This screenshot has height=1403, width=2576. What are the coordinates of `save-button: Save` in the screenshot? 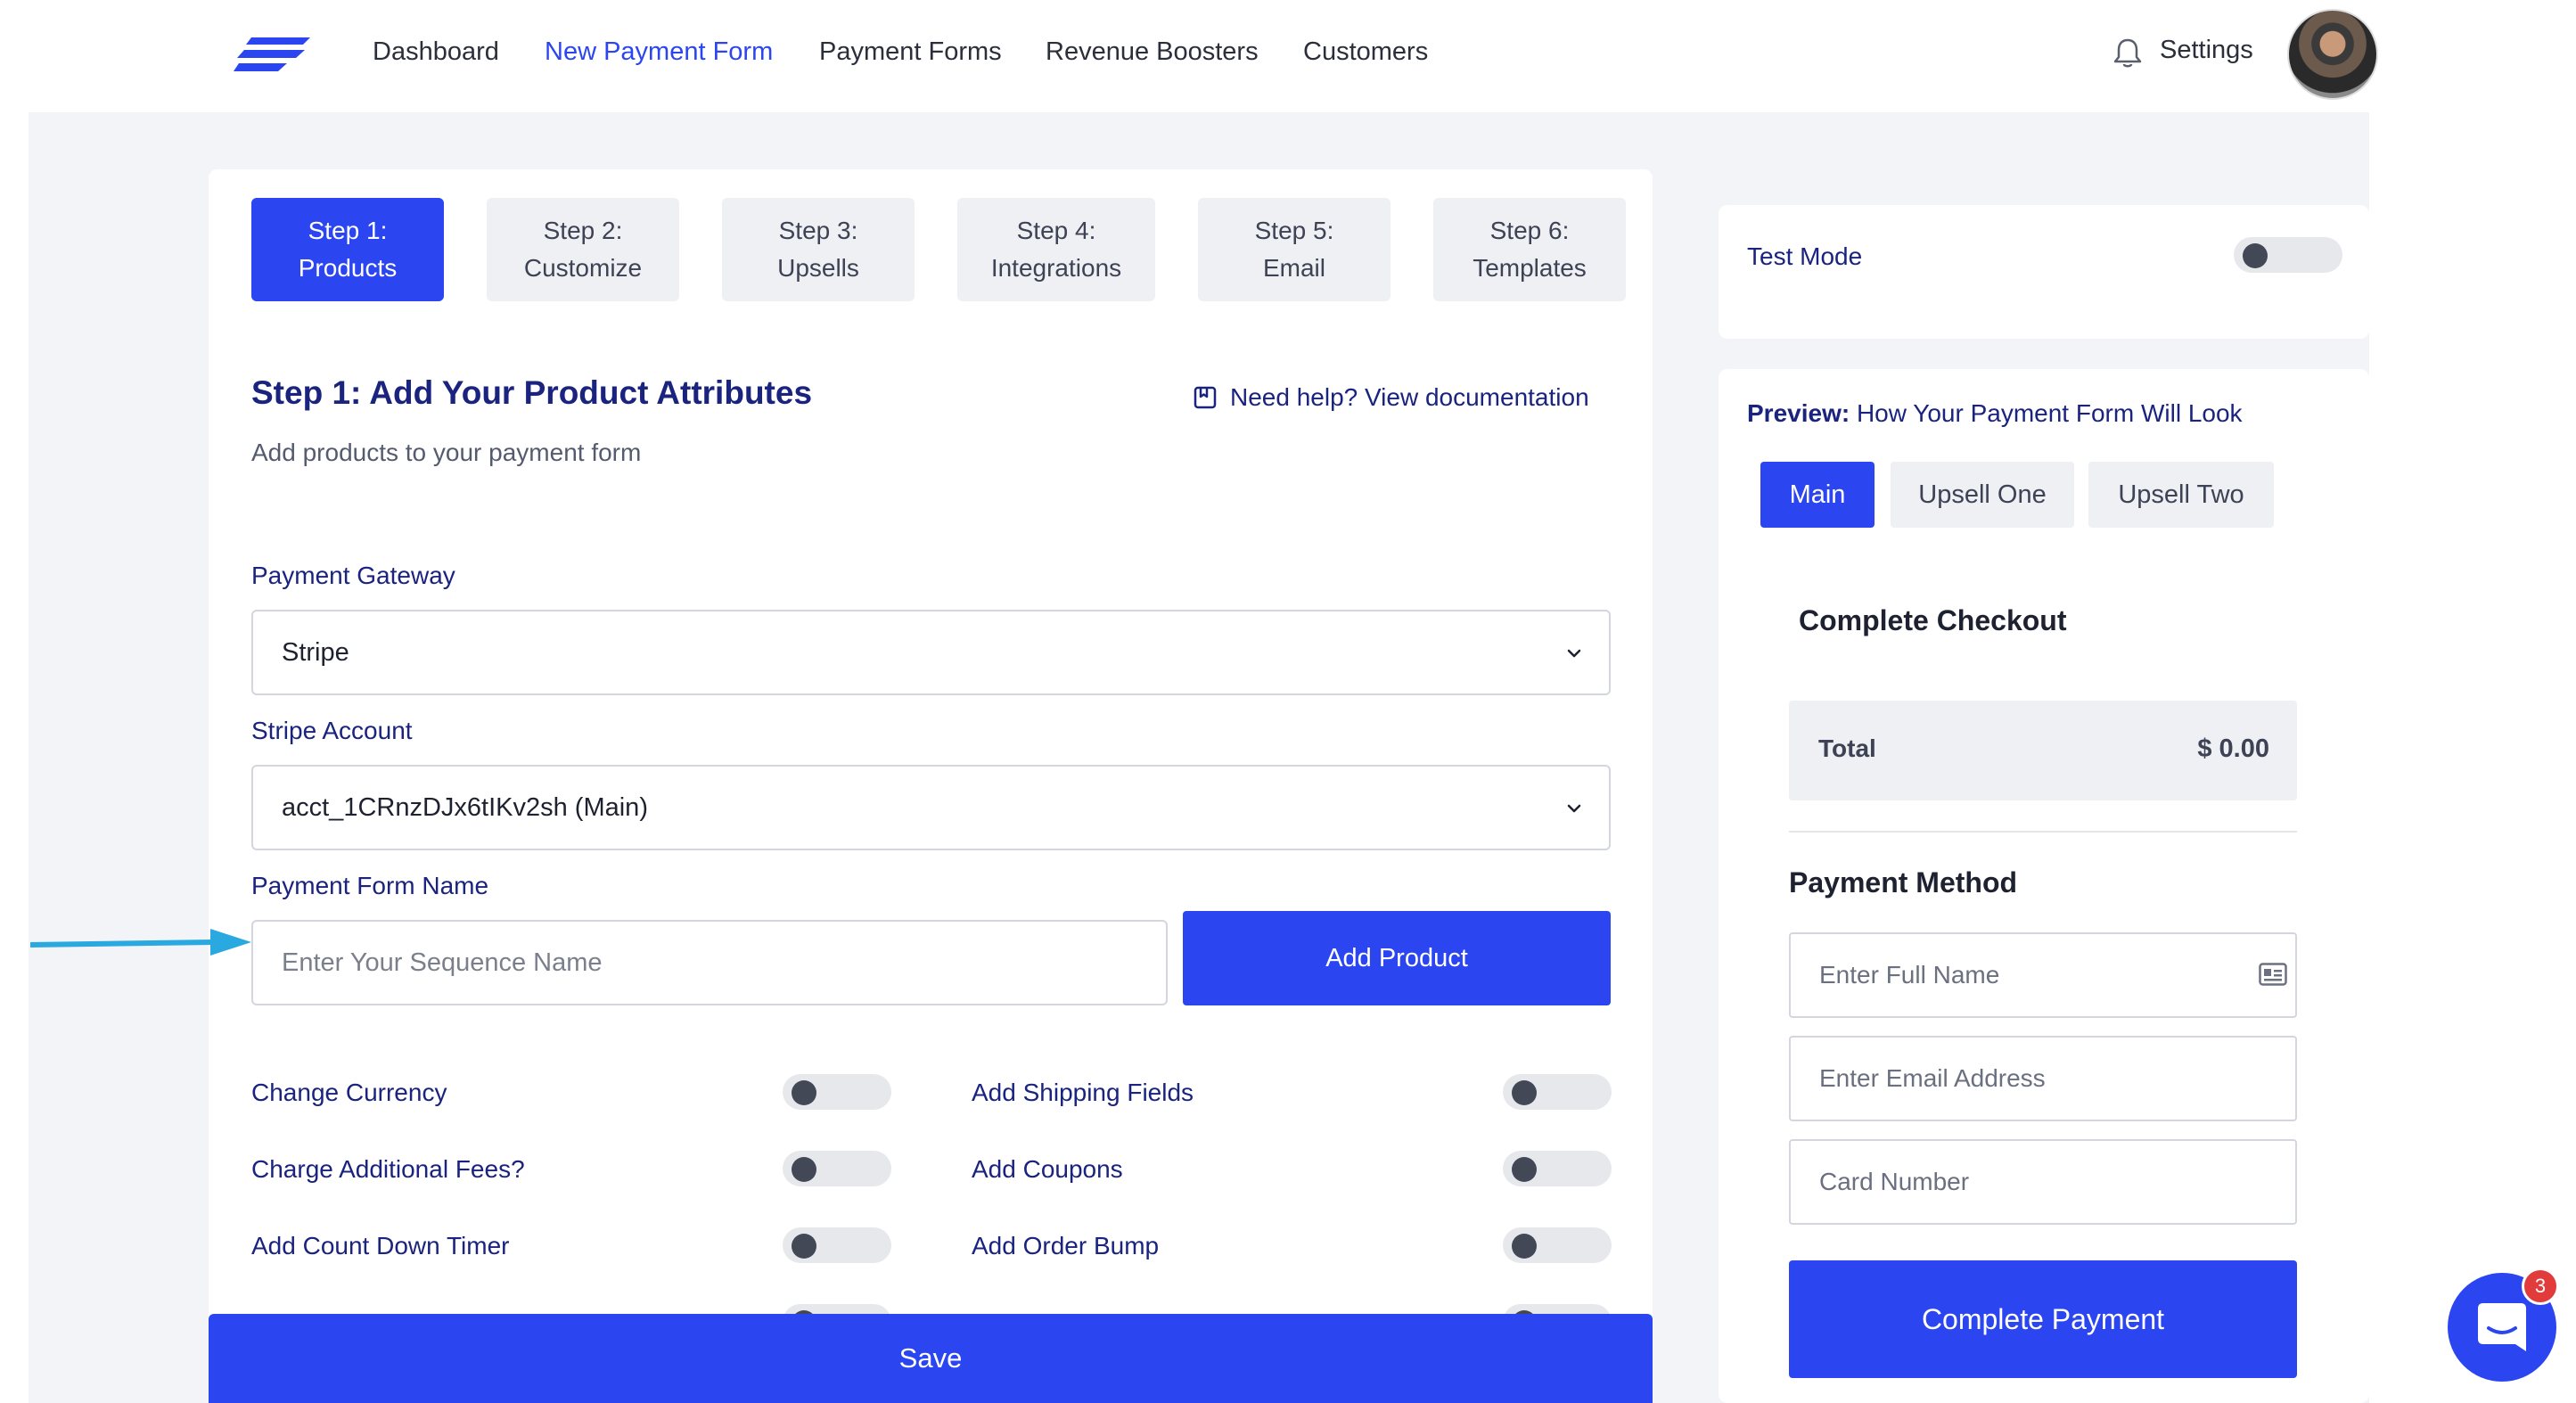 It's located at (931, 1358).